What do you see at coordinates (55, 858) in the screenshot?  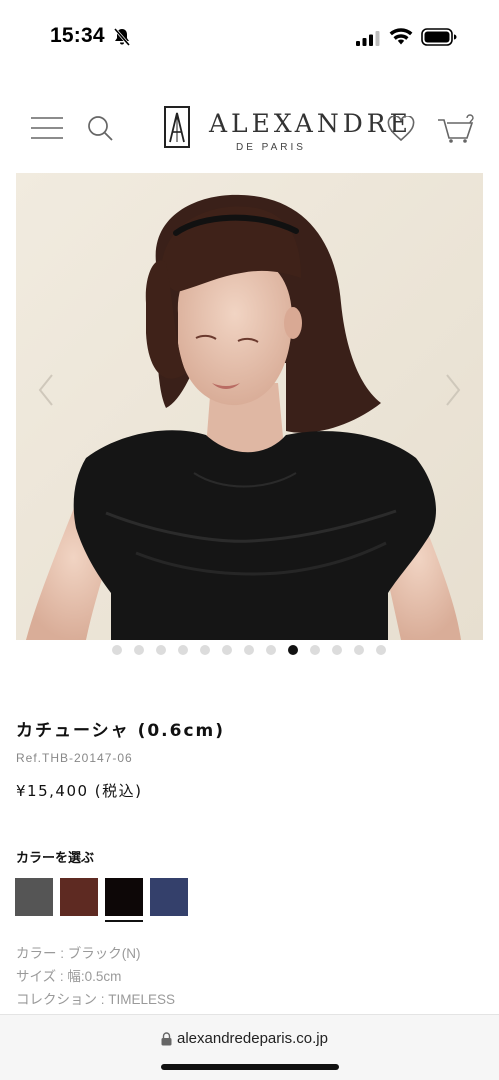 I see `color-selector-title: カラーを選ぶ` at bounding box center [55, 858].